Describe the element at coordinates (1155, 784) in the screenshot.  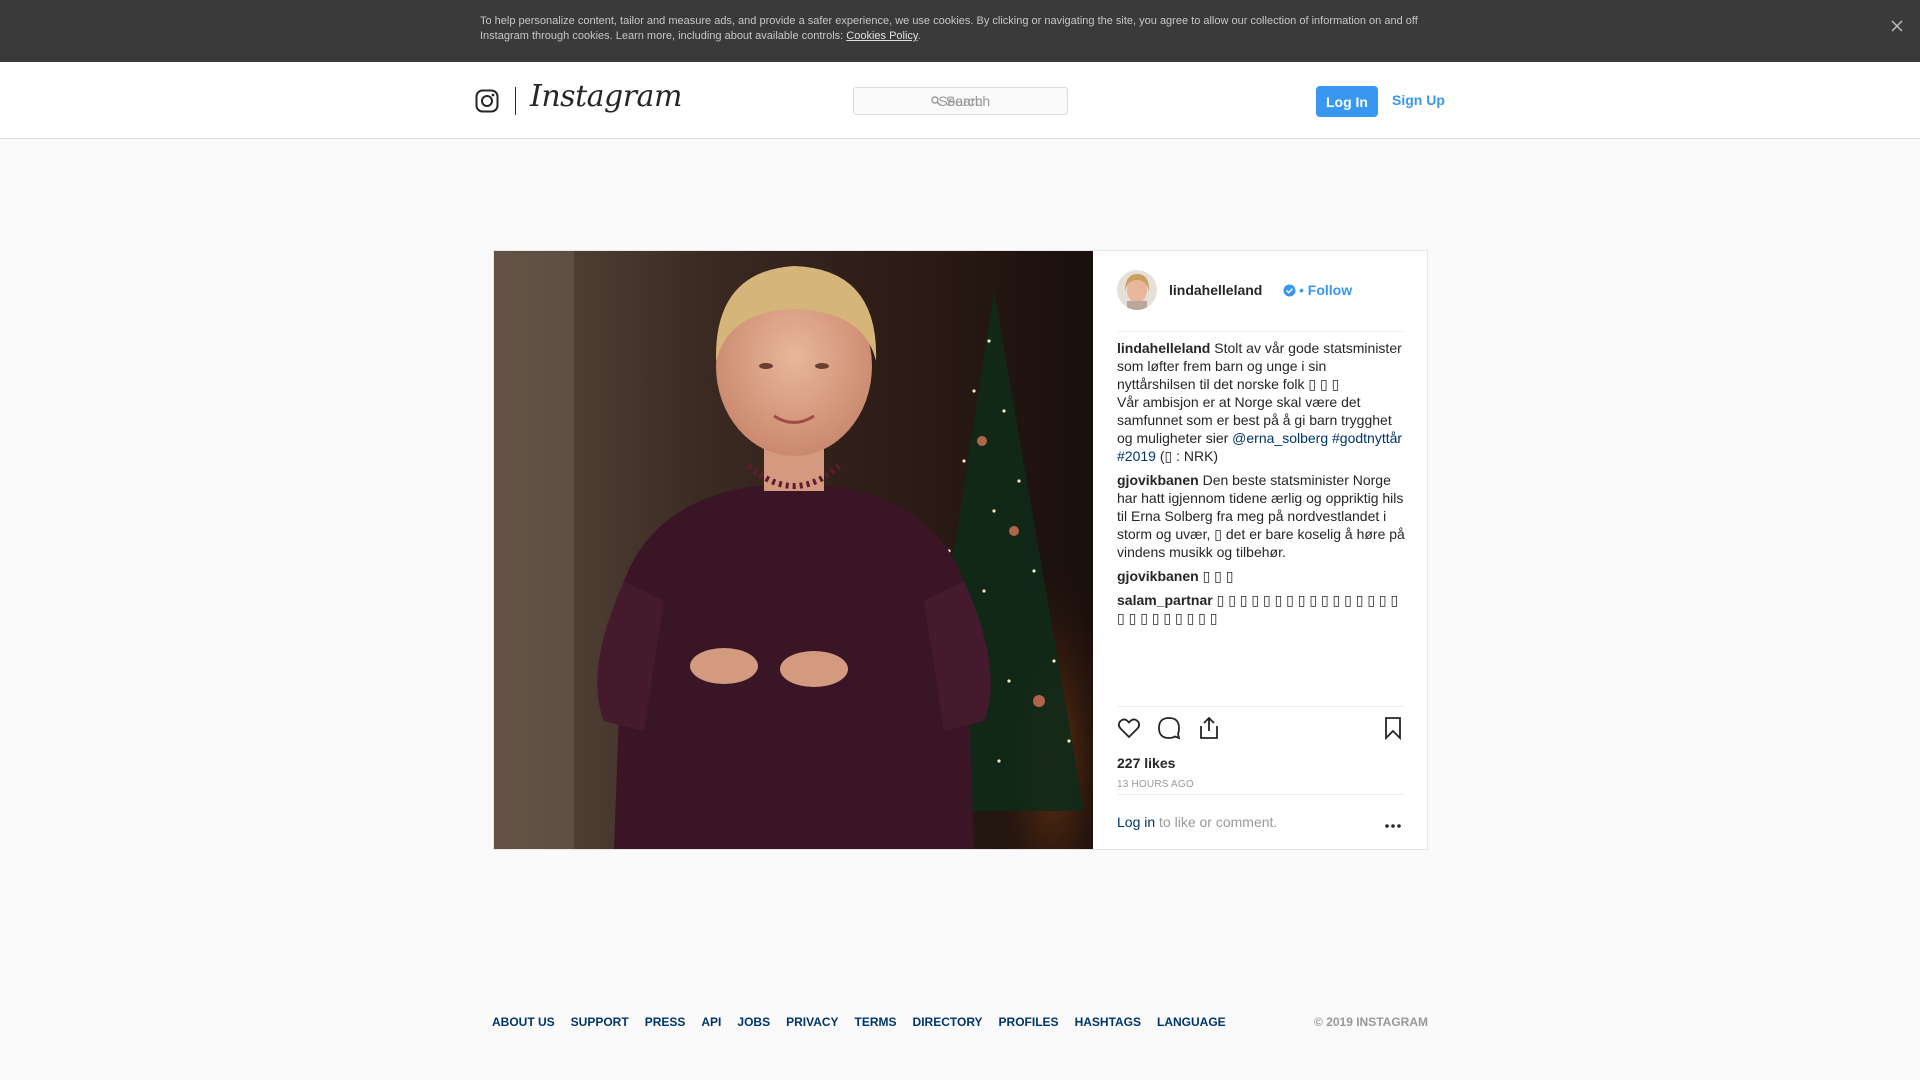
I see `post-timestamp: 13 HOURS AGO` at that location.